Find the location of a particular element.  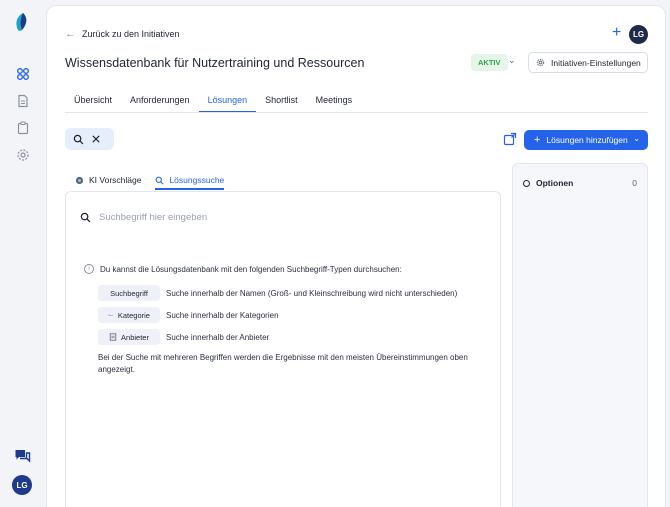

chip-category: ⌙ Kategorie is located at coordinates (129, 315).